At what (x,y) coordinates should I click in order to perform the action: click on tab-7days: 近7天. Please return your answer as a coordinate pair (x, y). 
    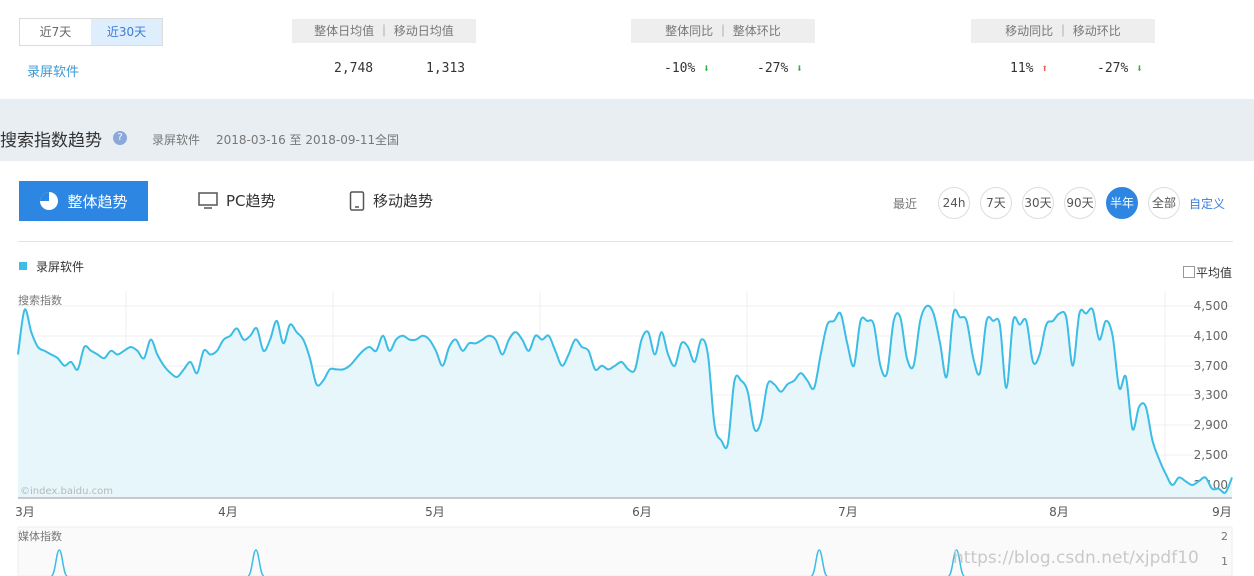
    Looking at the image, I should click on (55, 32).